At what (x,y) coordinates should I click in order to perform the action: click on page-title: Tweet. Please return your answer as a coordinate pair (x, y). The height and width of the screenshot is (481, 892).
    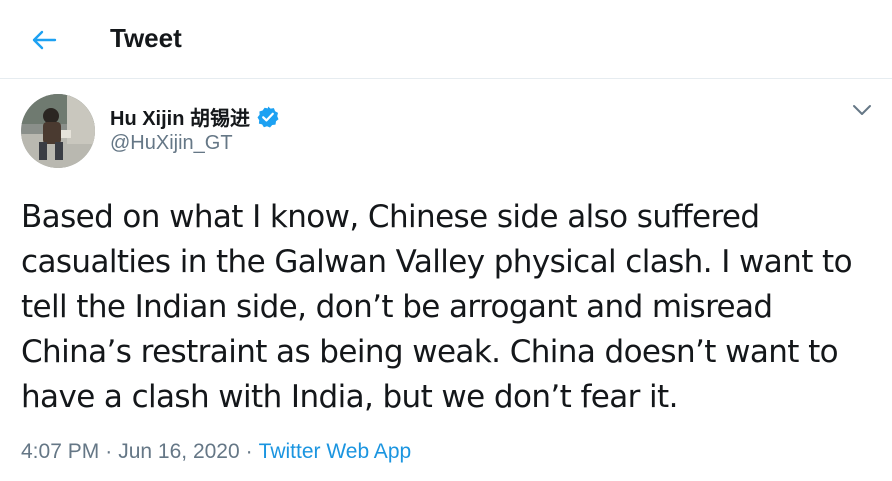
    Looking at the image, I should click on (146, 38).